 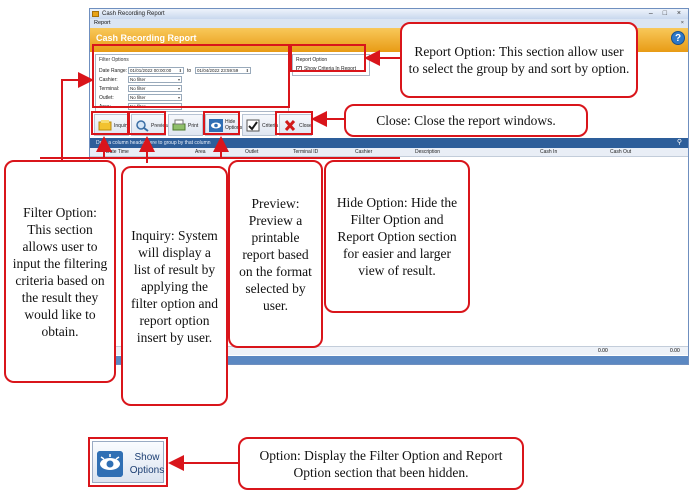 I want to click on column-header: Cash Out, so click(x=620, y=152).